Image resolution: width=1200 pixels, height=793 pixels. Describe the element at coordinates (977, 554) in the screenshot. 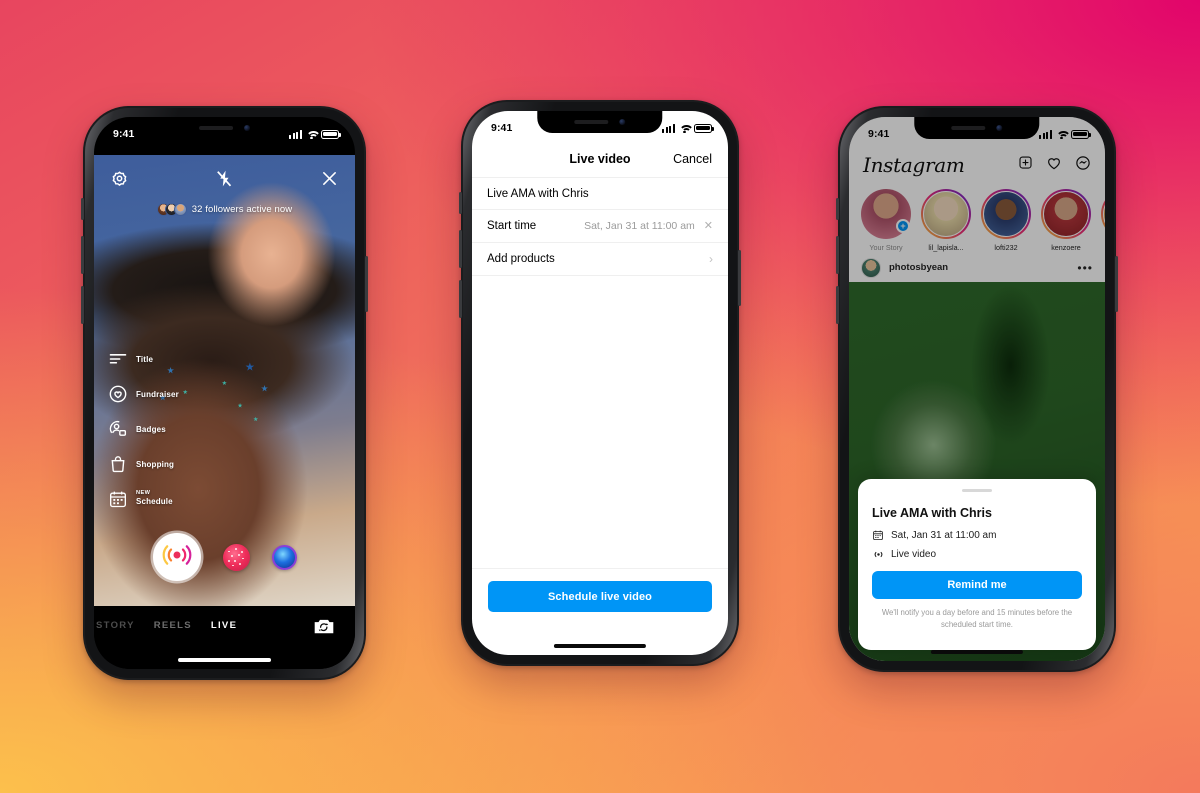

I see `sheet-type-row: Live video` at that location.